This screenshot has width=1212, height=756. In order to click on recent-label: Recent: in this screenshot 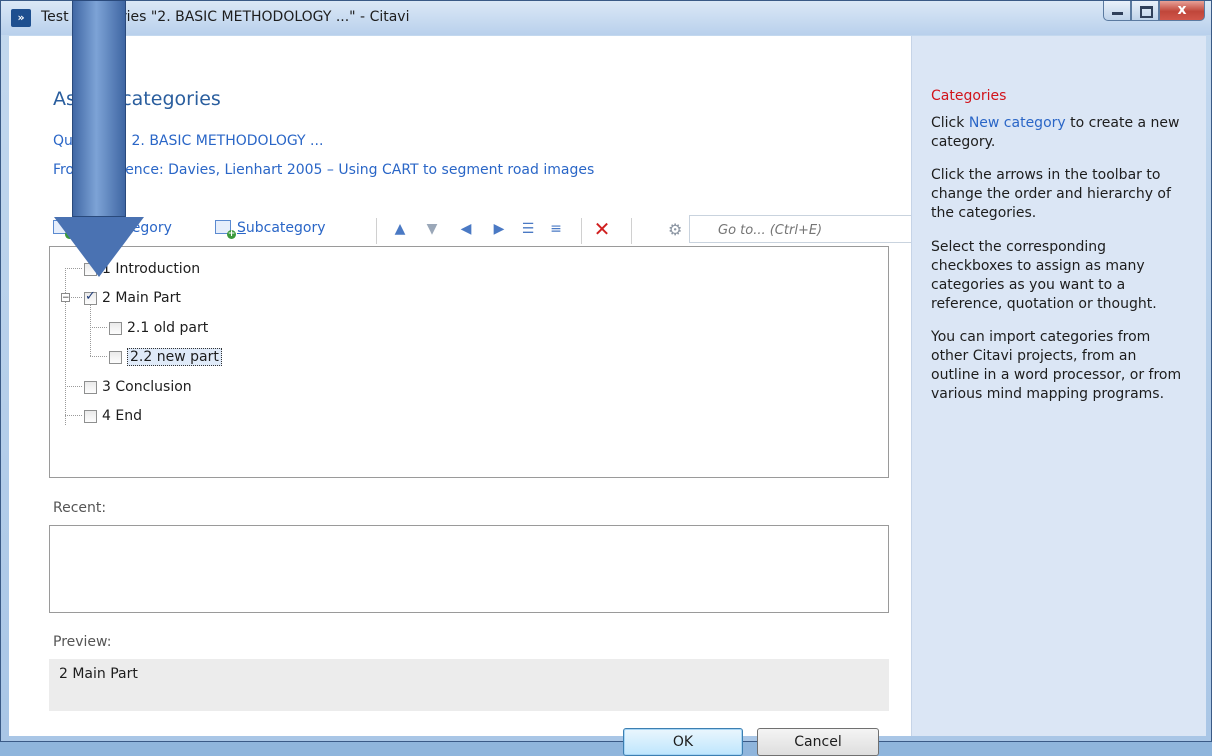, I will do `click(80, 508)`.